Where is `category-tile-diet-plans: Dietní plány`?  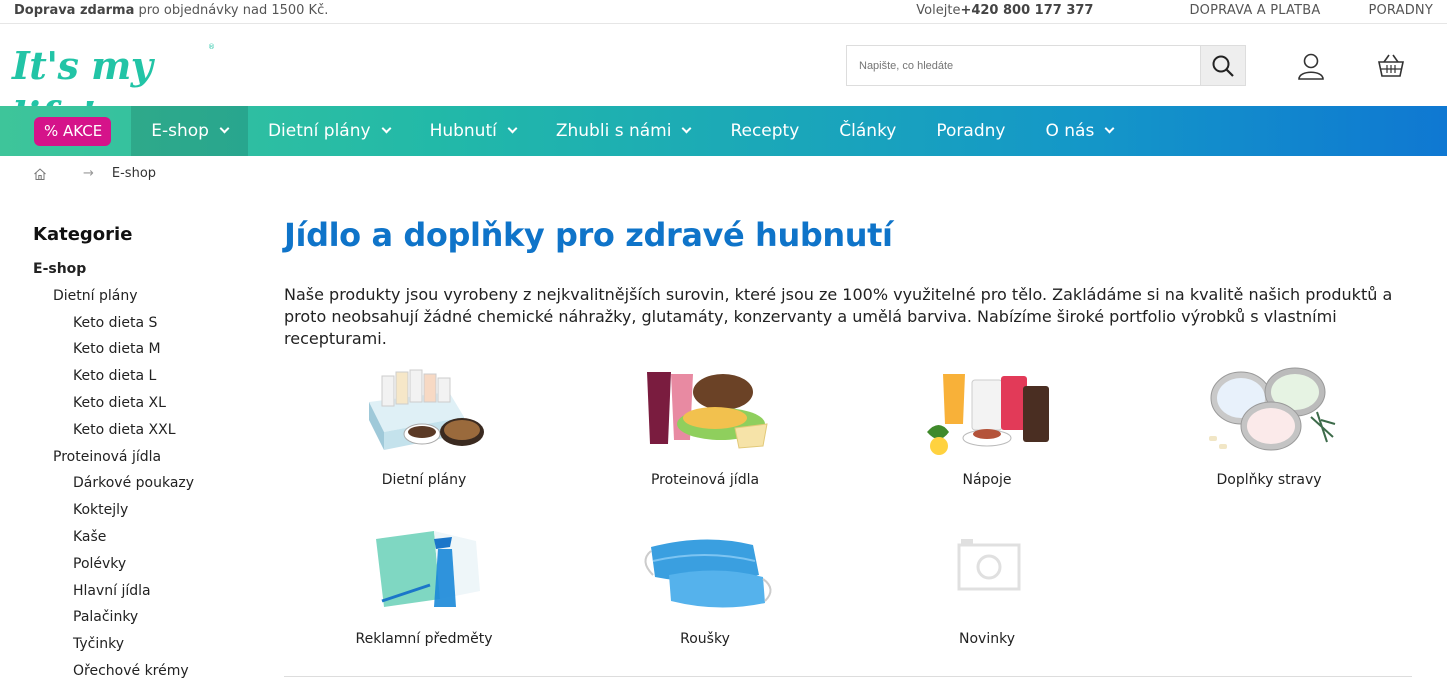 category-tile-diet-plans: Dietní plány is located at coordinates (424, 437).